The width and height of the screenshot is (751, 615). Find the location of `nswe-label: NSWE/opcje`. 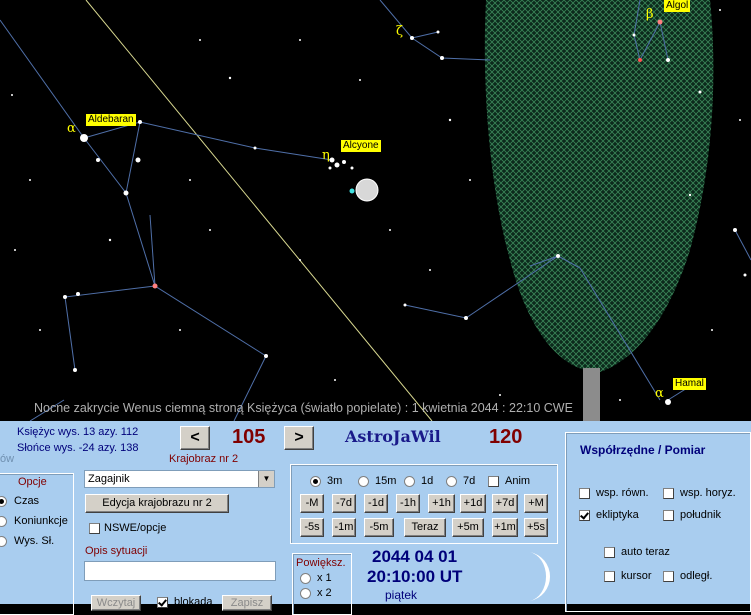

nswe-label: NSWE/opcje is located at coordinates (135, 528).